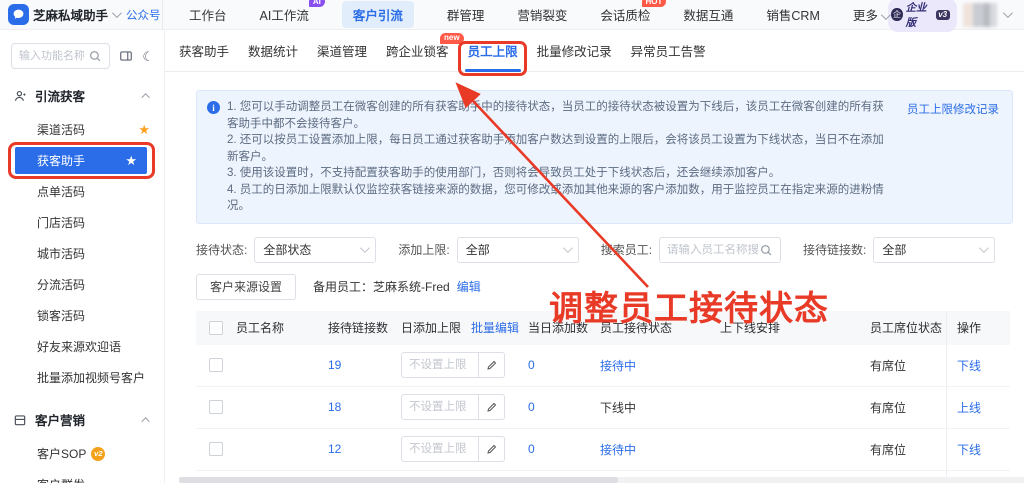  Describe the element at coordinates (62, 454) in the screenshot. I see `item-label: 客户SOP` at that location.